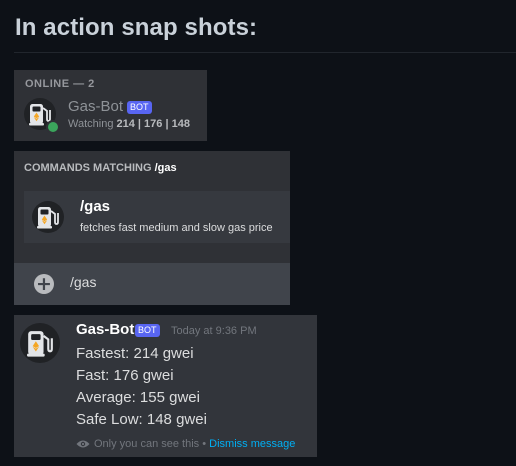  Describe the element at coordinates (141, 419) in the screenshot. I see `message-line-safe-low: Safe Low: 148 gwei` at that location.